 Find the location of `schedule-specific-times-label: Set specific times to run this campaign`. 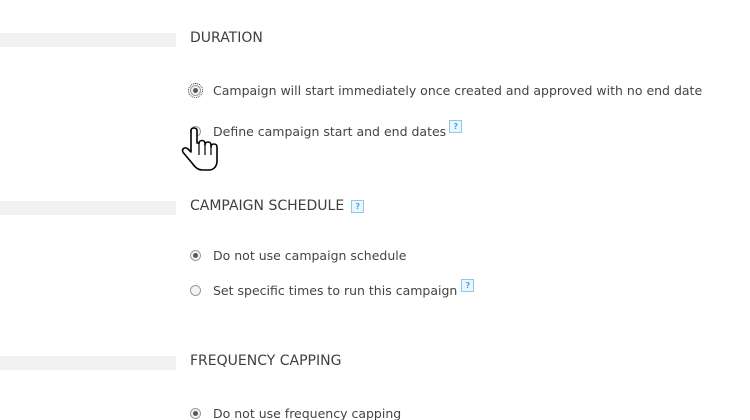

schedule-specific-times-label: Set specific times to run this campaign is located at coordinates (335, 290).